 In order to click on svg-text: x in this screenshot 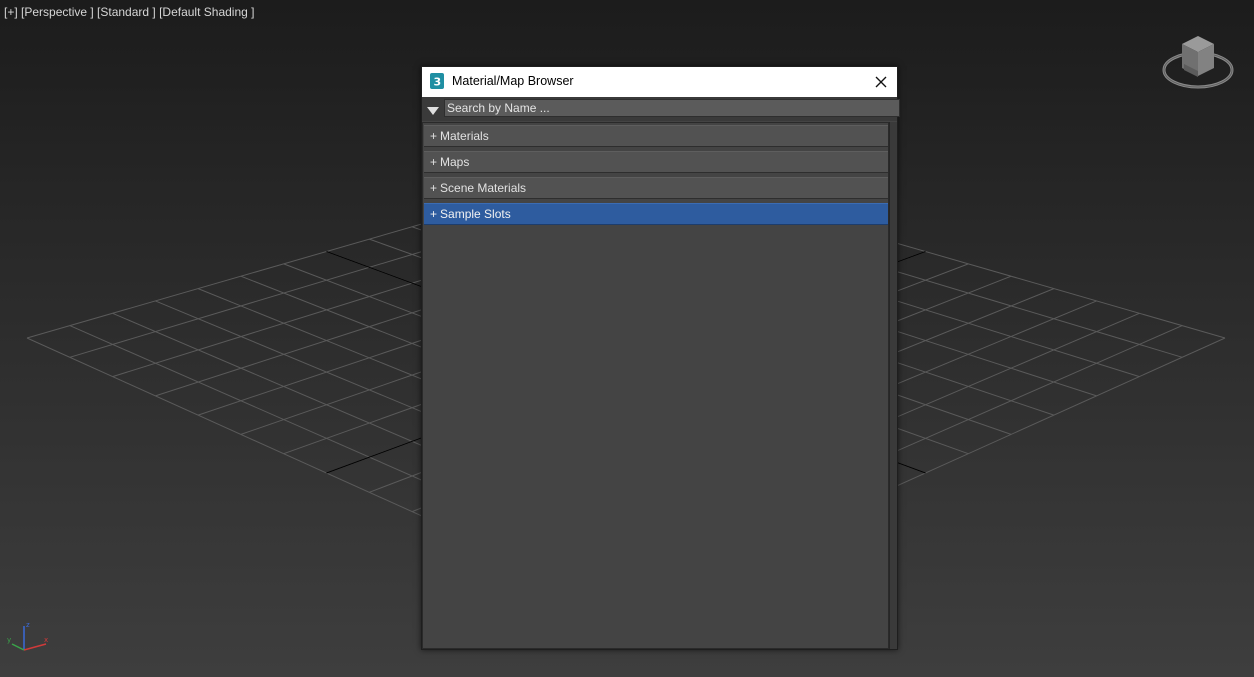, I will do `click(46, 640)`.